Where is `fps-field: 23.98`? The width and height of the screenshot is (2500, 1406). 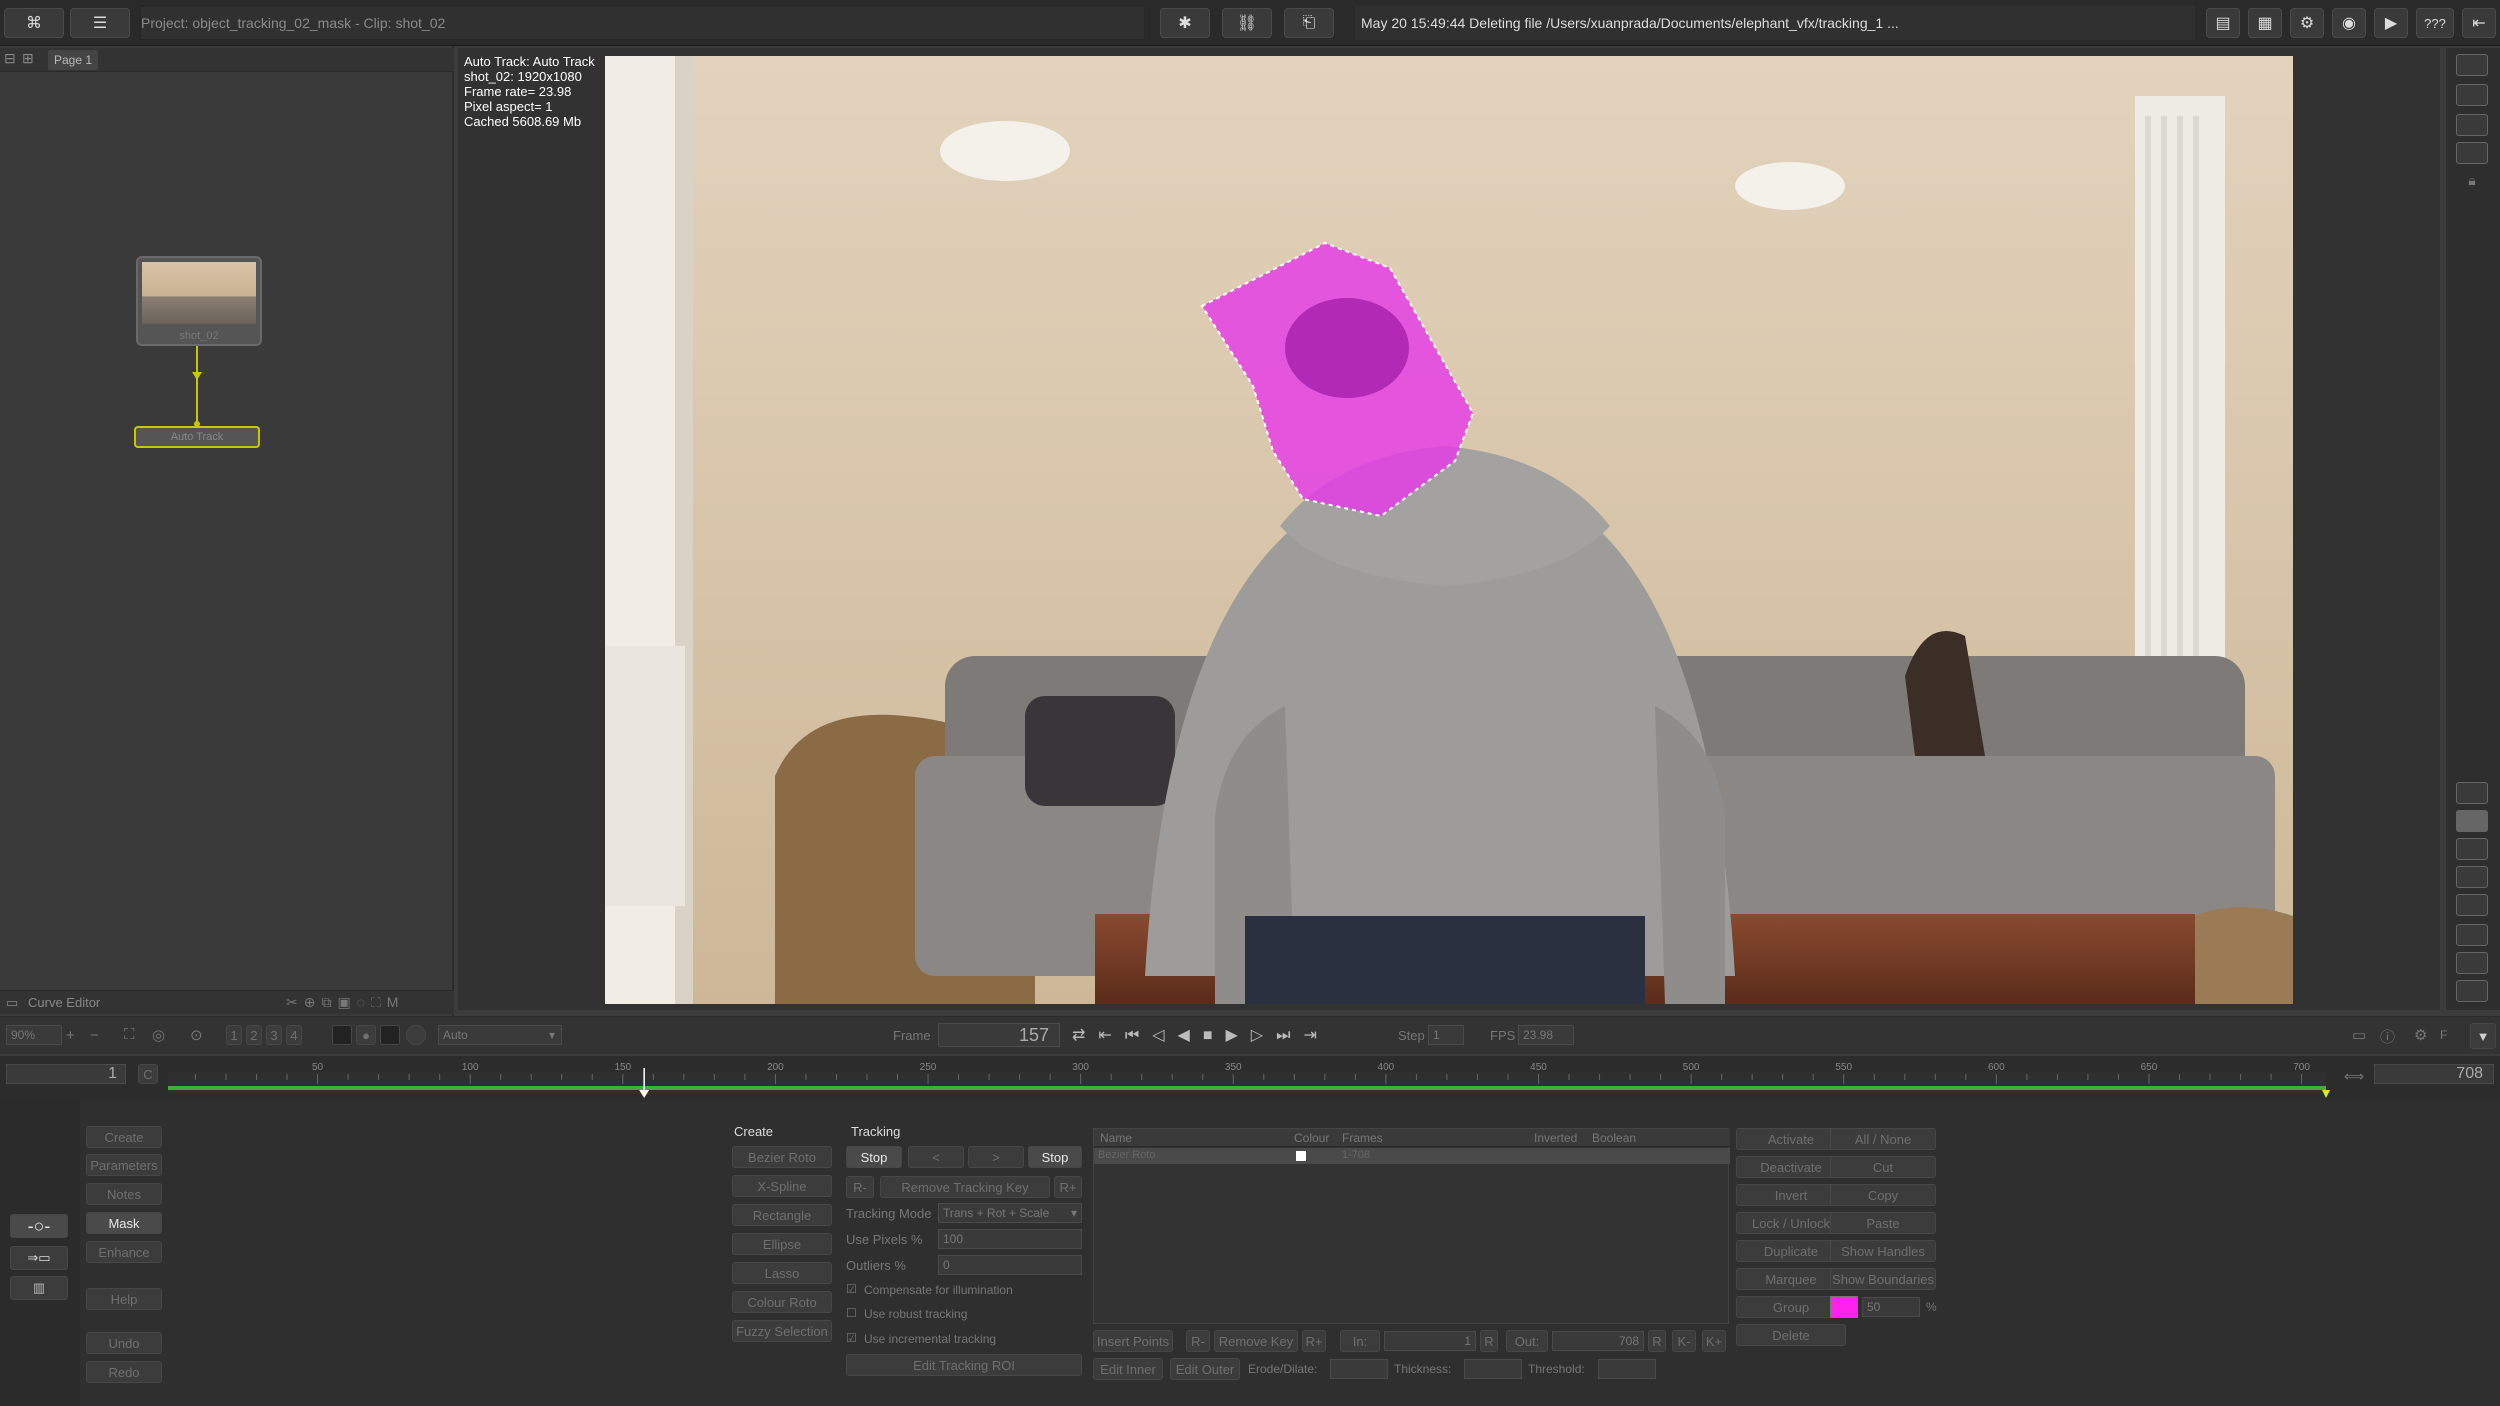
fps-field: 23.98 is located at coordinates (1546, 1035).